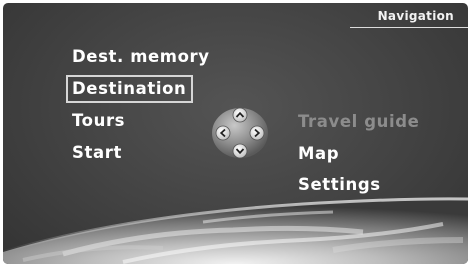 This screenshot has height=266, width=475. What do you see at coordinates (97, 153) in the screenshot?
I see `menu-item-start: Start` at bounding box center [97, 153].